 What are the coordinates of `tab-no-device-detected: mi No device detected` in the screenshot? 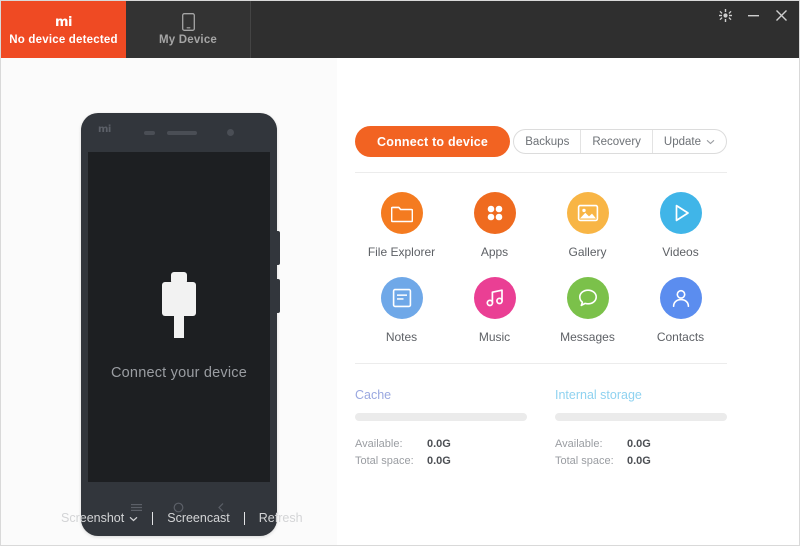 It's located at (63, 29).